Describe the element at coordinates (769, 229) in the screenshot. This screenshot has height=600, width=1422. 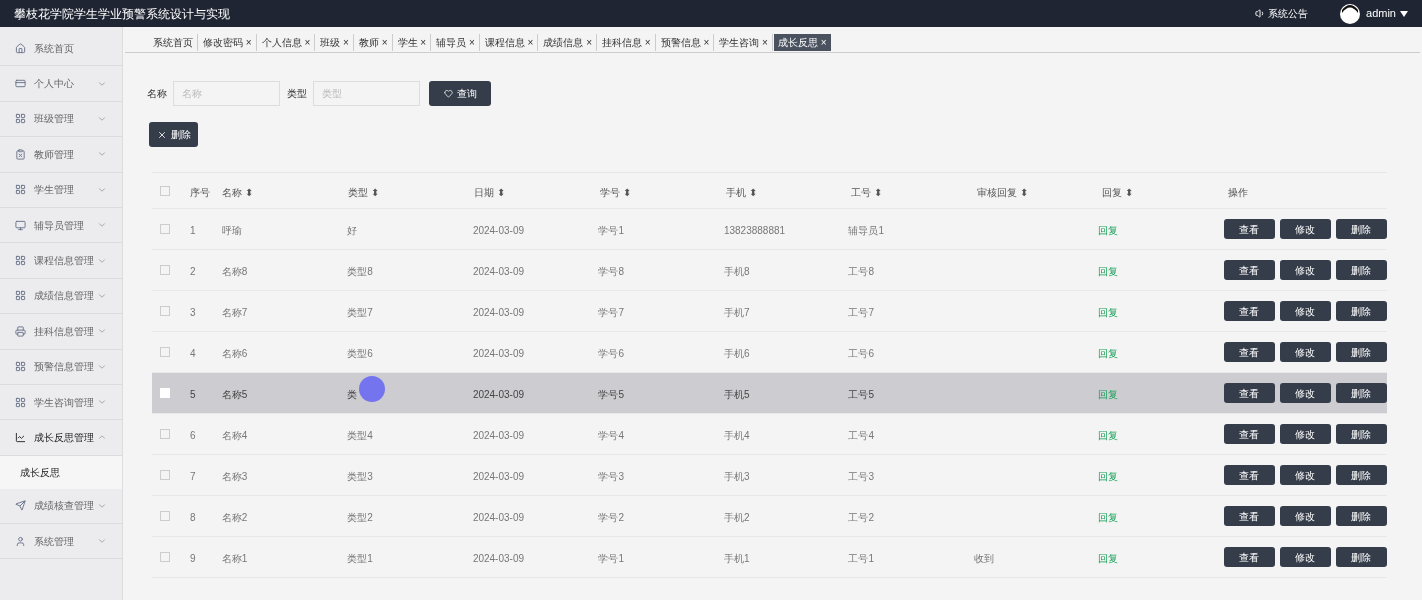
I see `table-row: 1 呼瑜 好 2024-03-09 学号1 13823888881 辅导员1 回复 查看 修改 删除` at that location.